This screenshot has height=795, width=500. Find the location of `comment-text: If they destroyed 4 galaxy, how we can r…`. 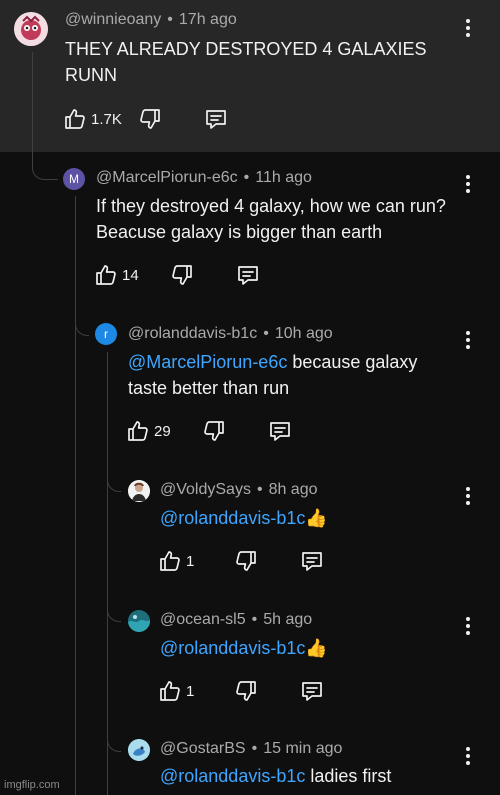

comment-text: If they destroyed 4 galaxy, how we can r… is located at coordinates (271, 219).